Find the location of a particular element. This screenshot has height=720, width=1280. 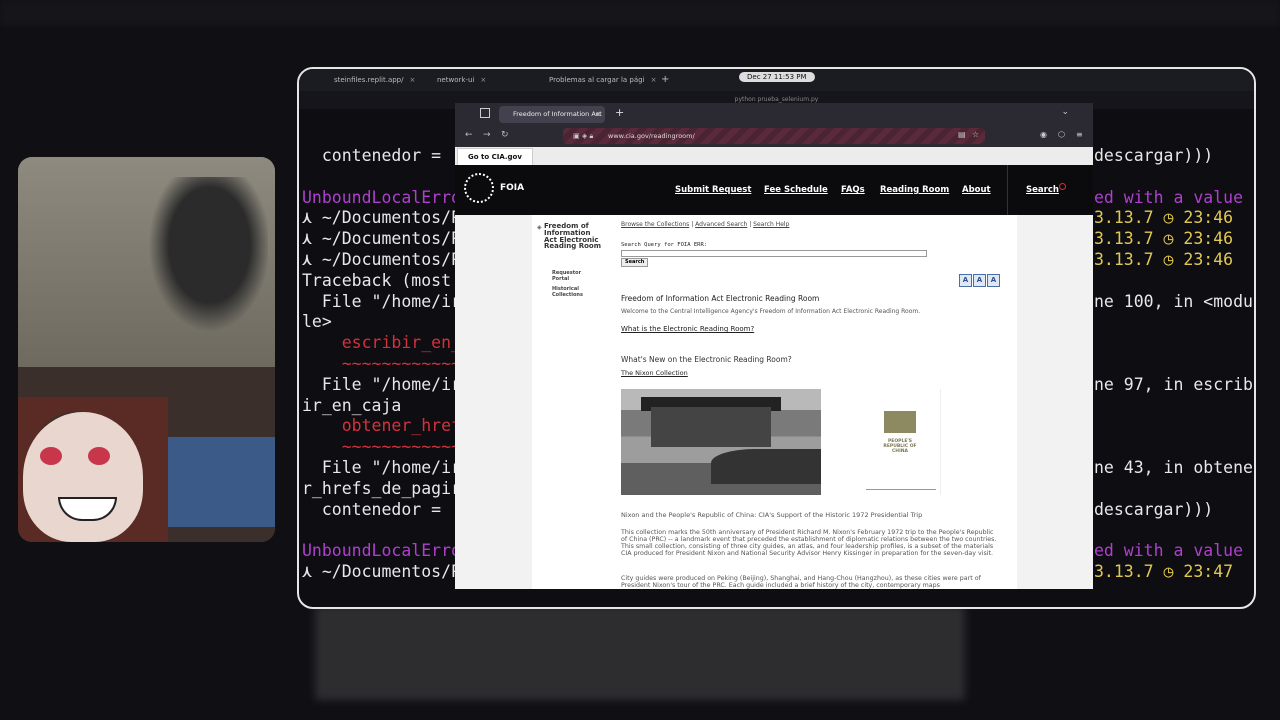

terminal-line-right: 3.13.7 ◷ 23:47 is located at coordinates (1164, 571).